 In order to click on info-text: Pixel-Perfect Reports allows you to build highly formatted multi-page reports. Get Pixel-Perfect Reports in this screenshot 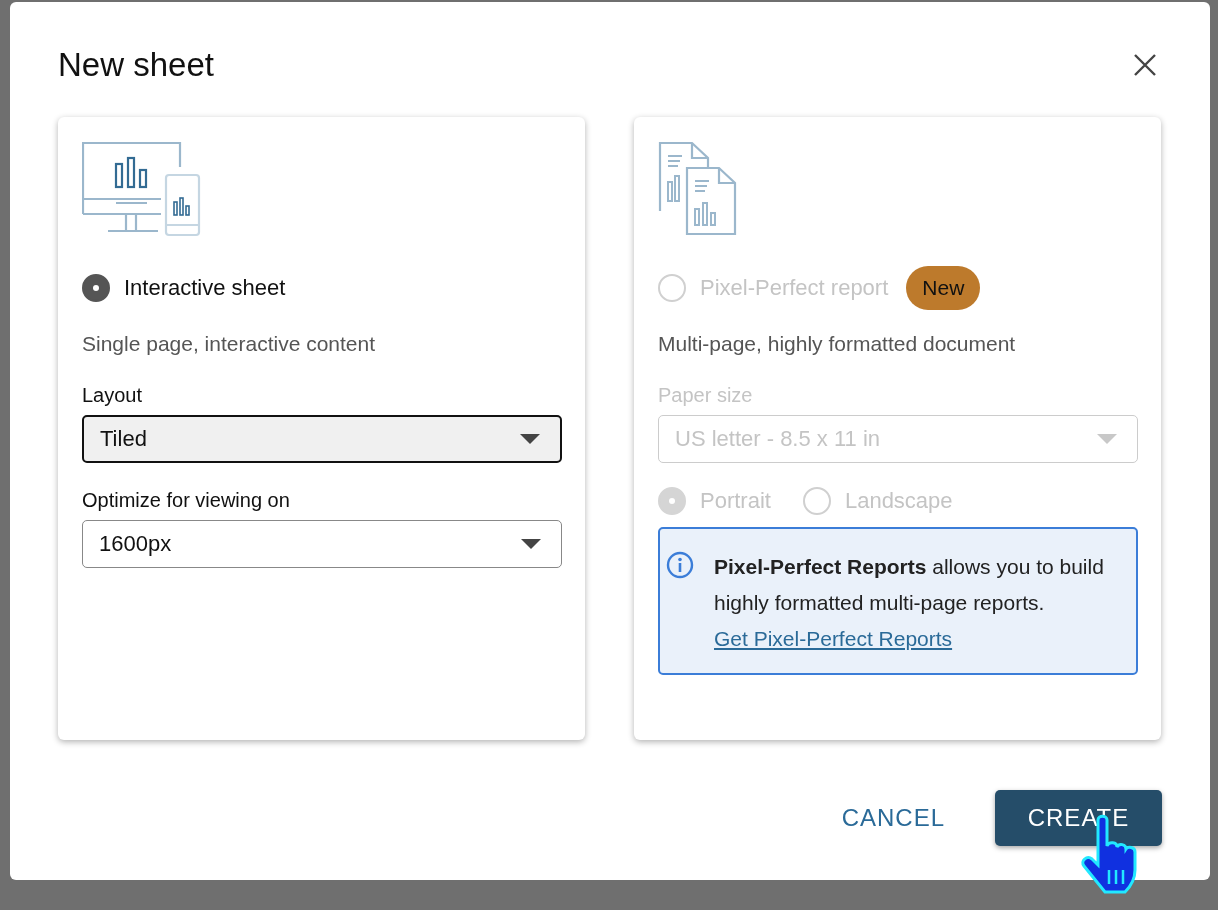, I will do `click(909, 603)`.